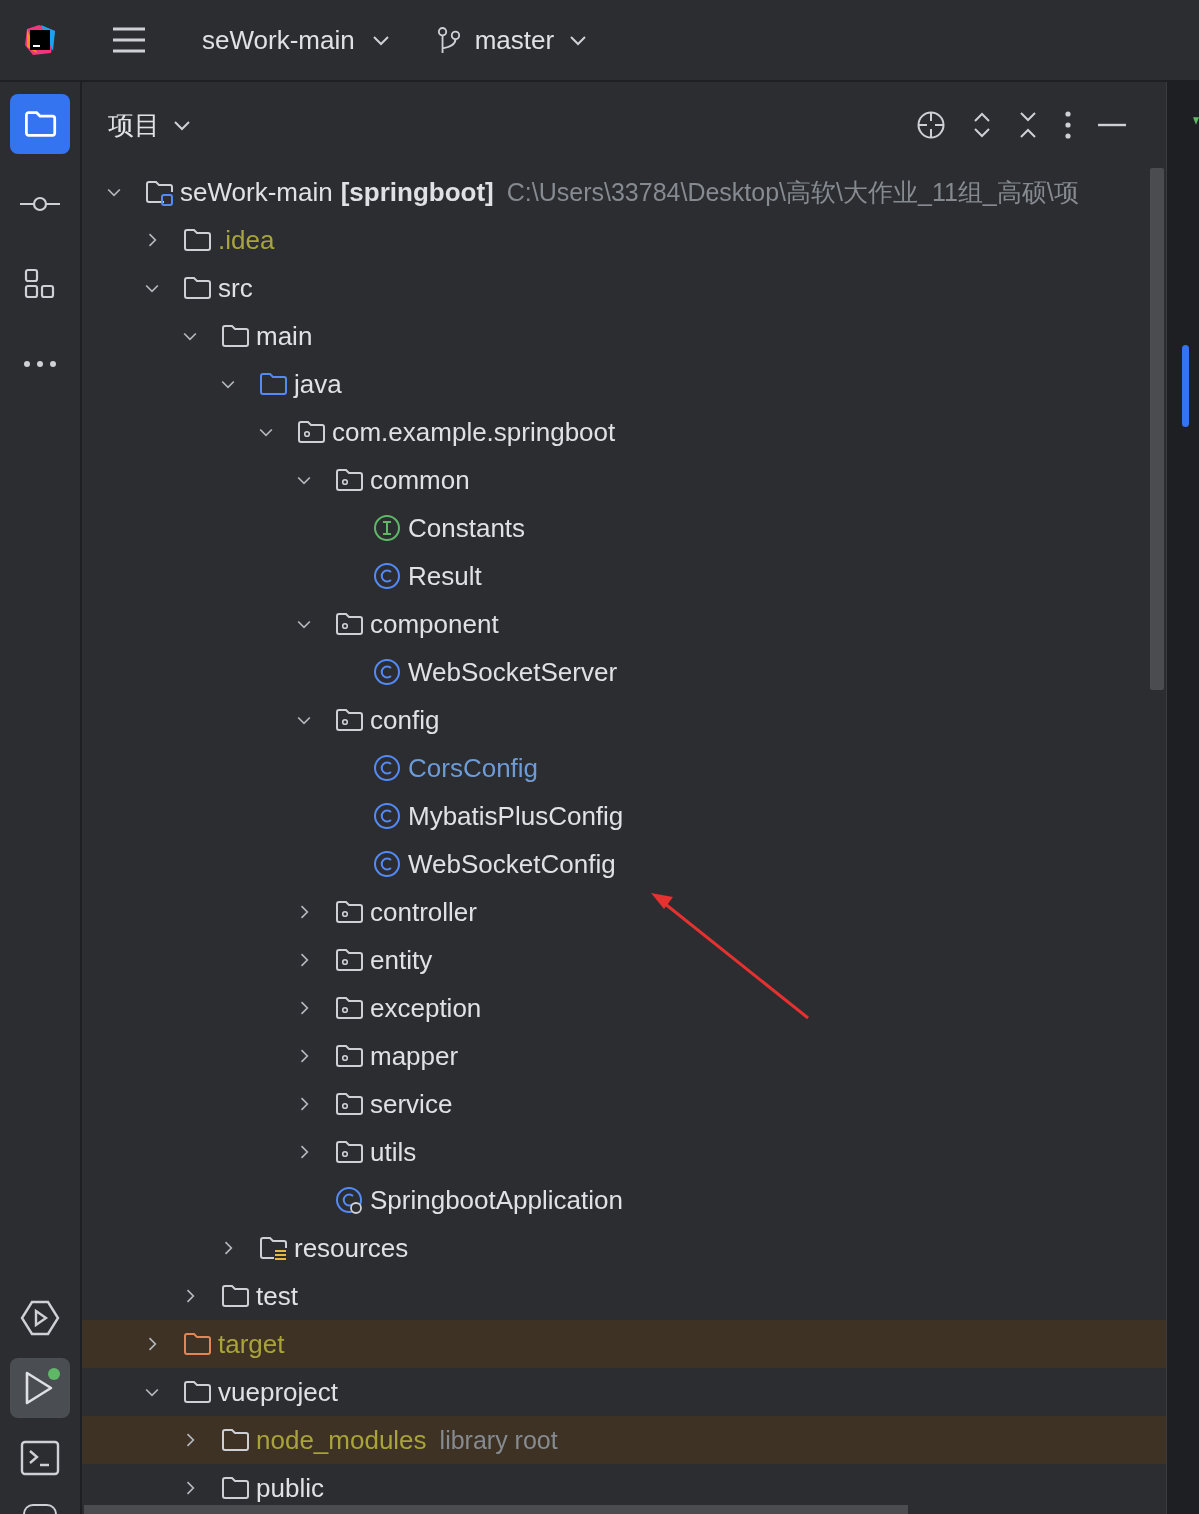 The height and width of the screenshot is (1514, 1199). I want to click on collapse-all-icon, so click(1028, 125).